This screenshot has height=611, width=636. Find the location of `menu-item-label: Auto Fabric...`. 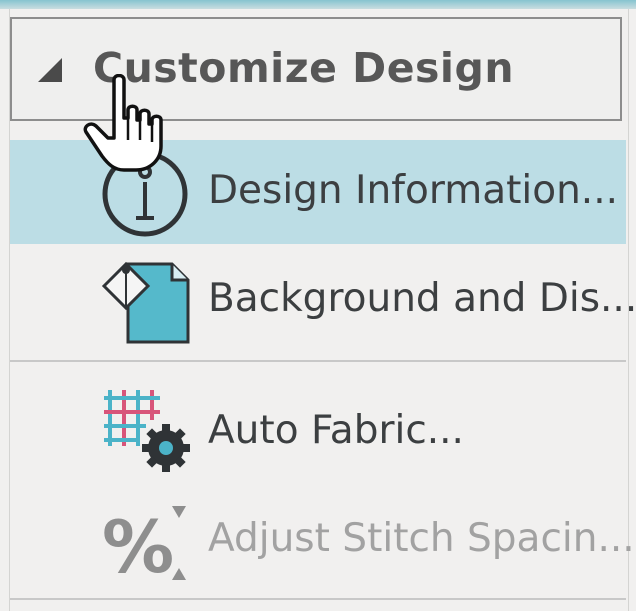

menu-item-label: Auto Fabric... is located at coordinates (336, 430).